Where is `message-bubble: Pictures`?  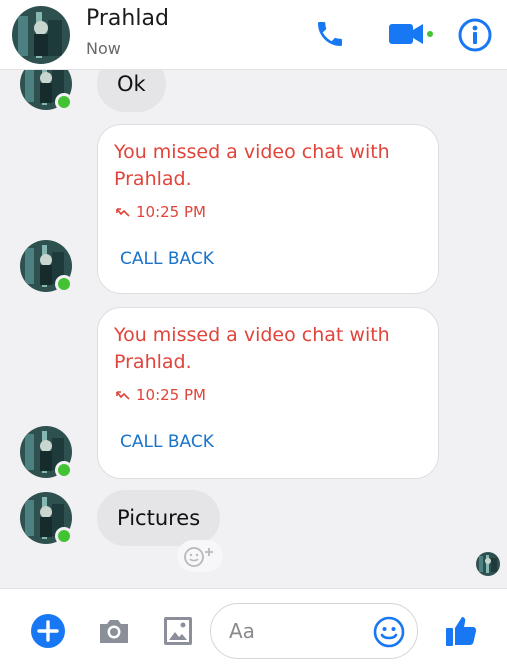
message-bubble: Pictures is located at coordinates (159, 518).